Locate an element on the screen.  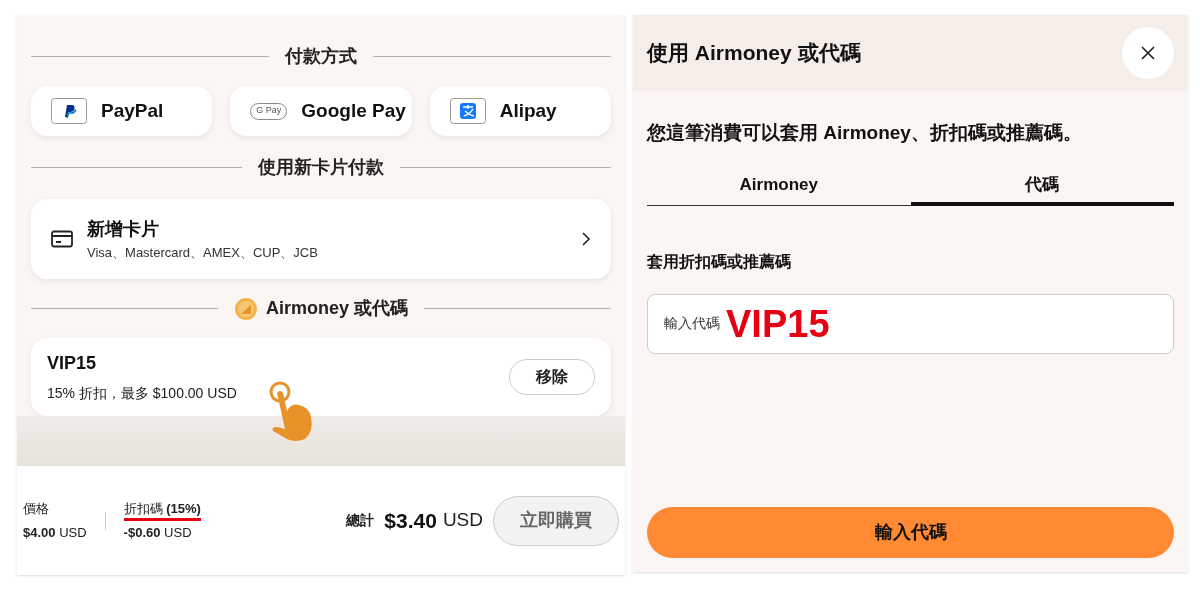
summary-amount: -$0.60 USD is located at coordinates (158, 533).